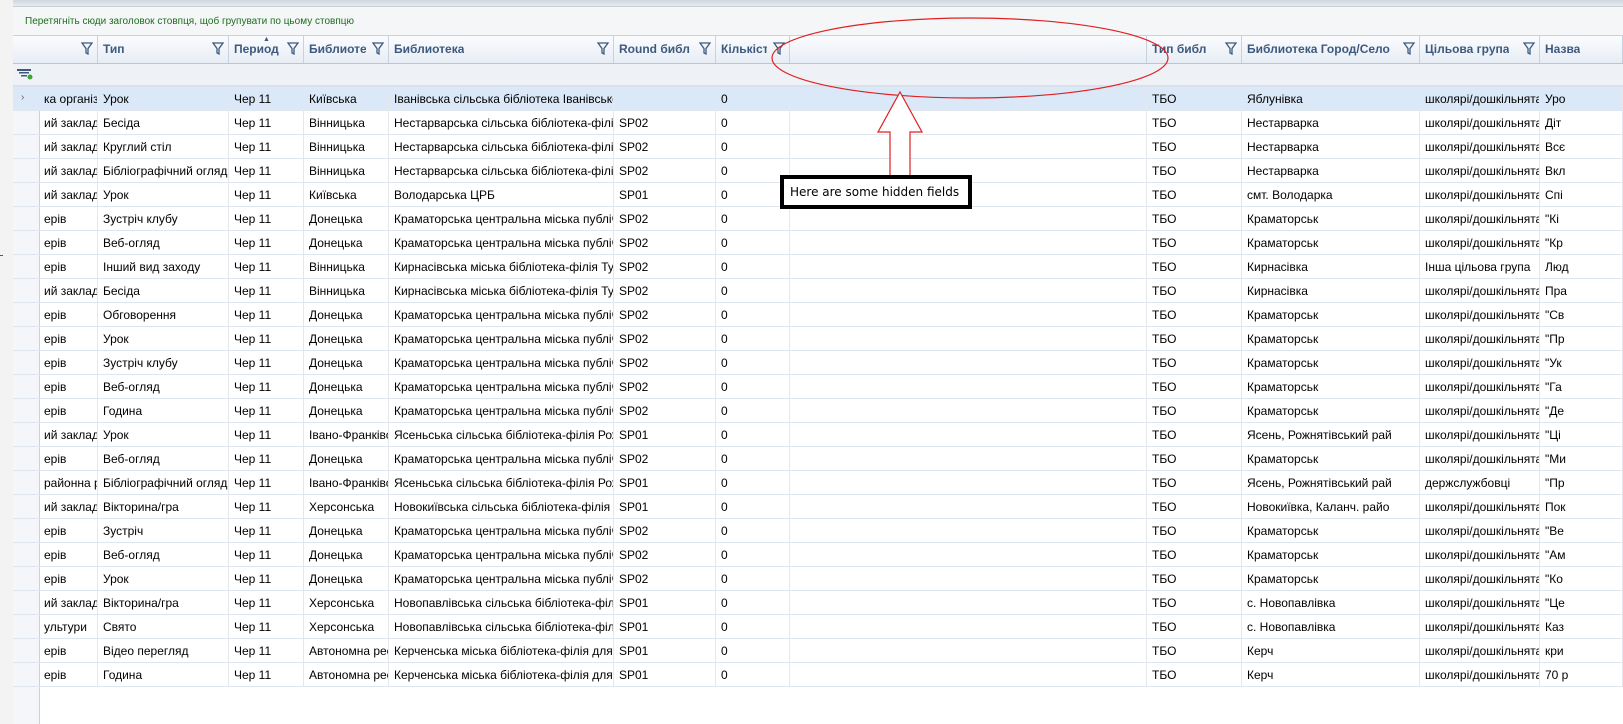 This screenshot has height=724, width=1623. What do you see at coordinates (501, 675) in the screenshot?
I see `cell-library: Керченська міська бібліотека-філія для д` at bounding box center [501, 675].